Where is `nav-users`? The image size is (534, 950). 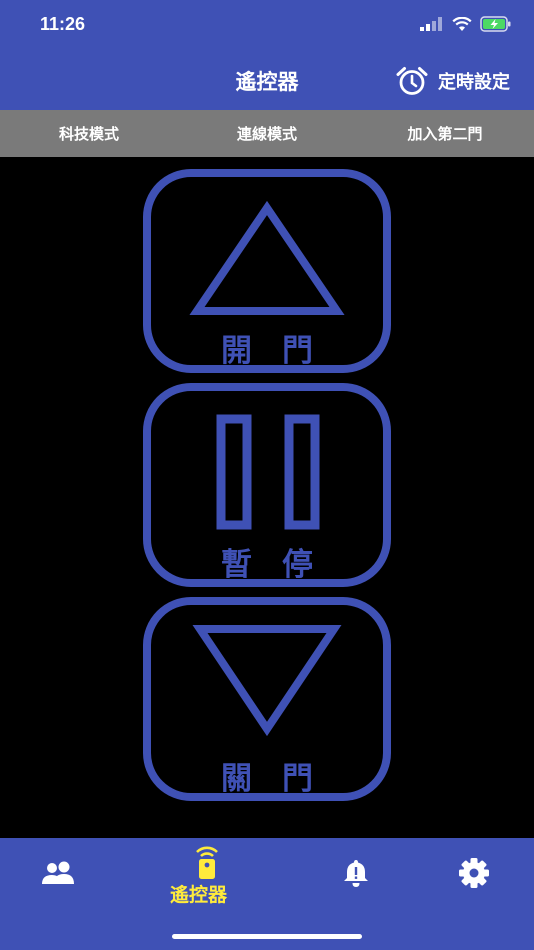 nav-users is located at coordinates (59, 875).